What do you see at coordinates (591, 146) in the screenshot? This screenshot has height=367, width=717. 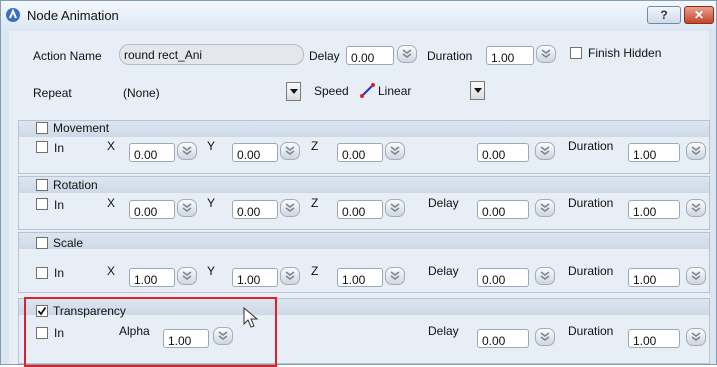 I see `movement-duration-label: Duration` at bounding box center [591, 146].